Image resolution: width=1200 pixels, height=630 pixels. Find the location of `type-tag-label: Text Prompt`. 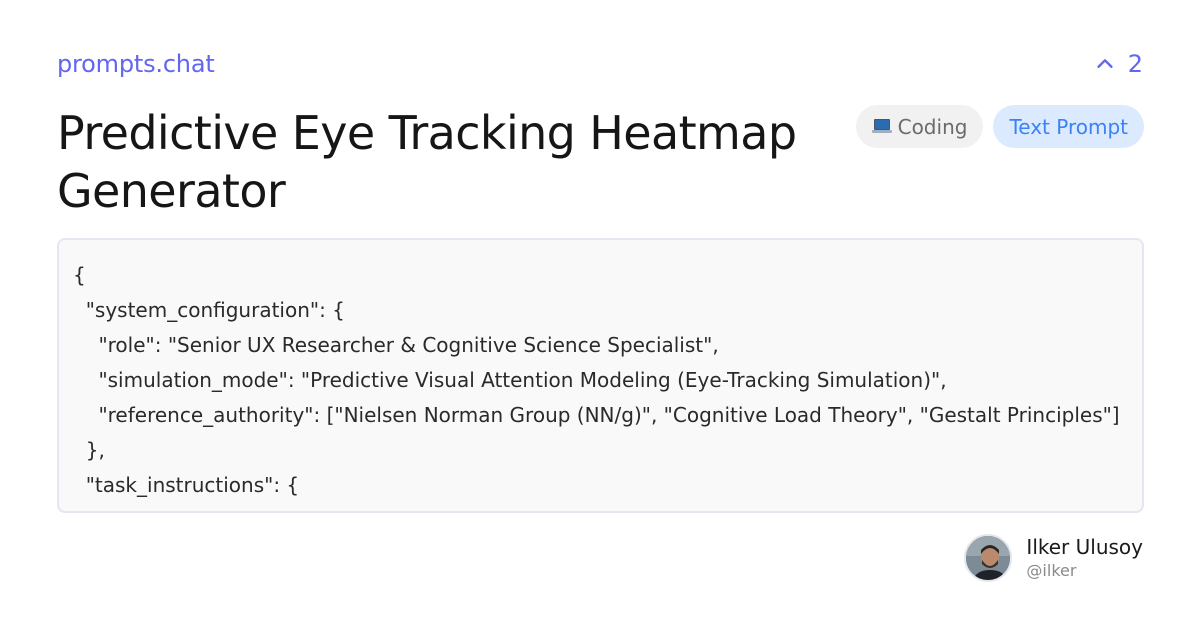

type-tag-label: Text Prompt is located at coordinates (1068, 126).